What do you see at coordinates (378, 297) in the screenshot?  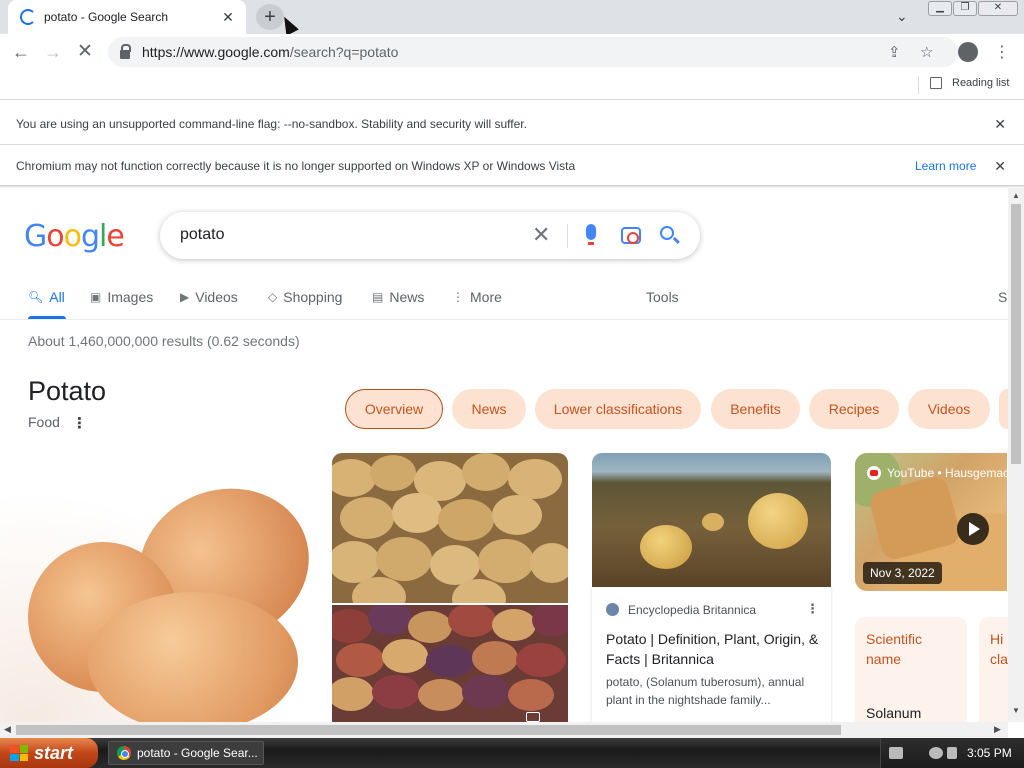 I see `newspaper-icon: ▤` at bounding box center [378, 297].